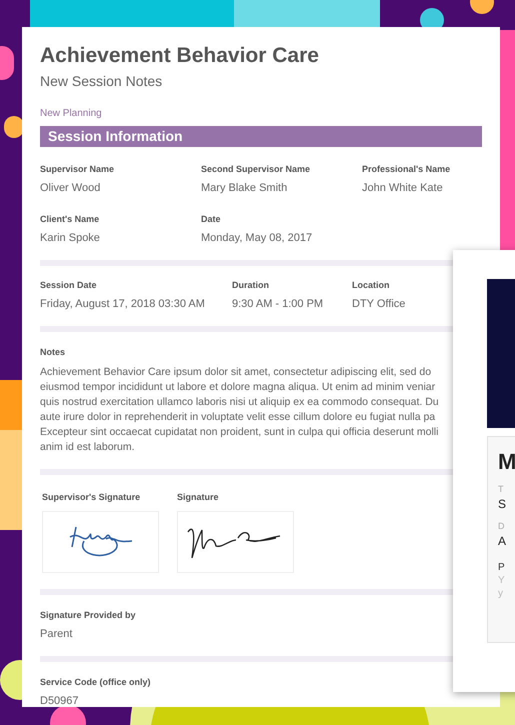 The width and height of the screenshot is (515, 725). What do you see at coordinates (60, 701) in the screenshot?
I see `field-value: D50967` at bounding box center [60, 701].